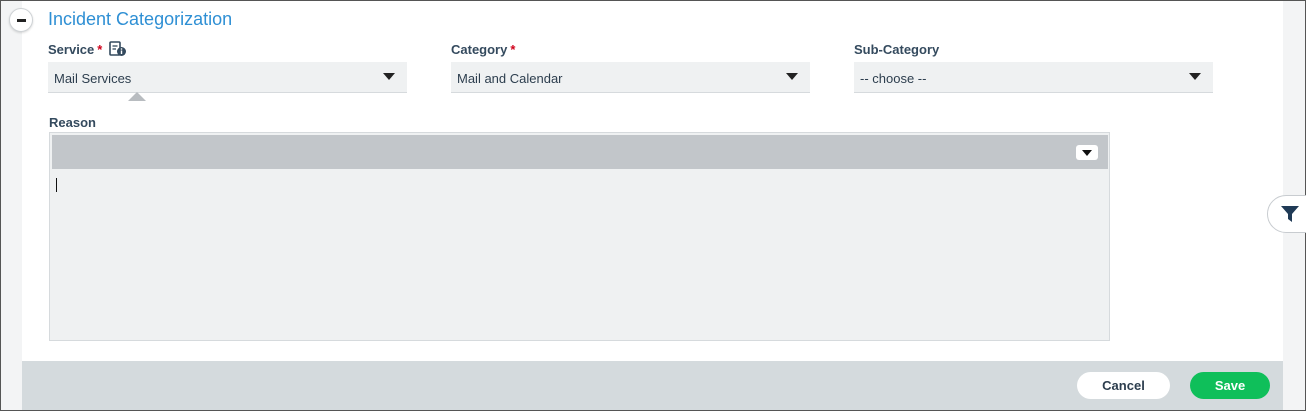  Describe the element at coordinates (93, 78) in the screenshot. I see `service-select-value: Mail Services` at that location.